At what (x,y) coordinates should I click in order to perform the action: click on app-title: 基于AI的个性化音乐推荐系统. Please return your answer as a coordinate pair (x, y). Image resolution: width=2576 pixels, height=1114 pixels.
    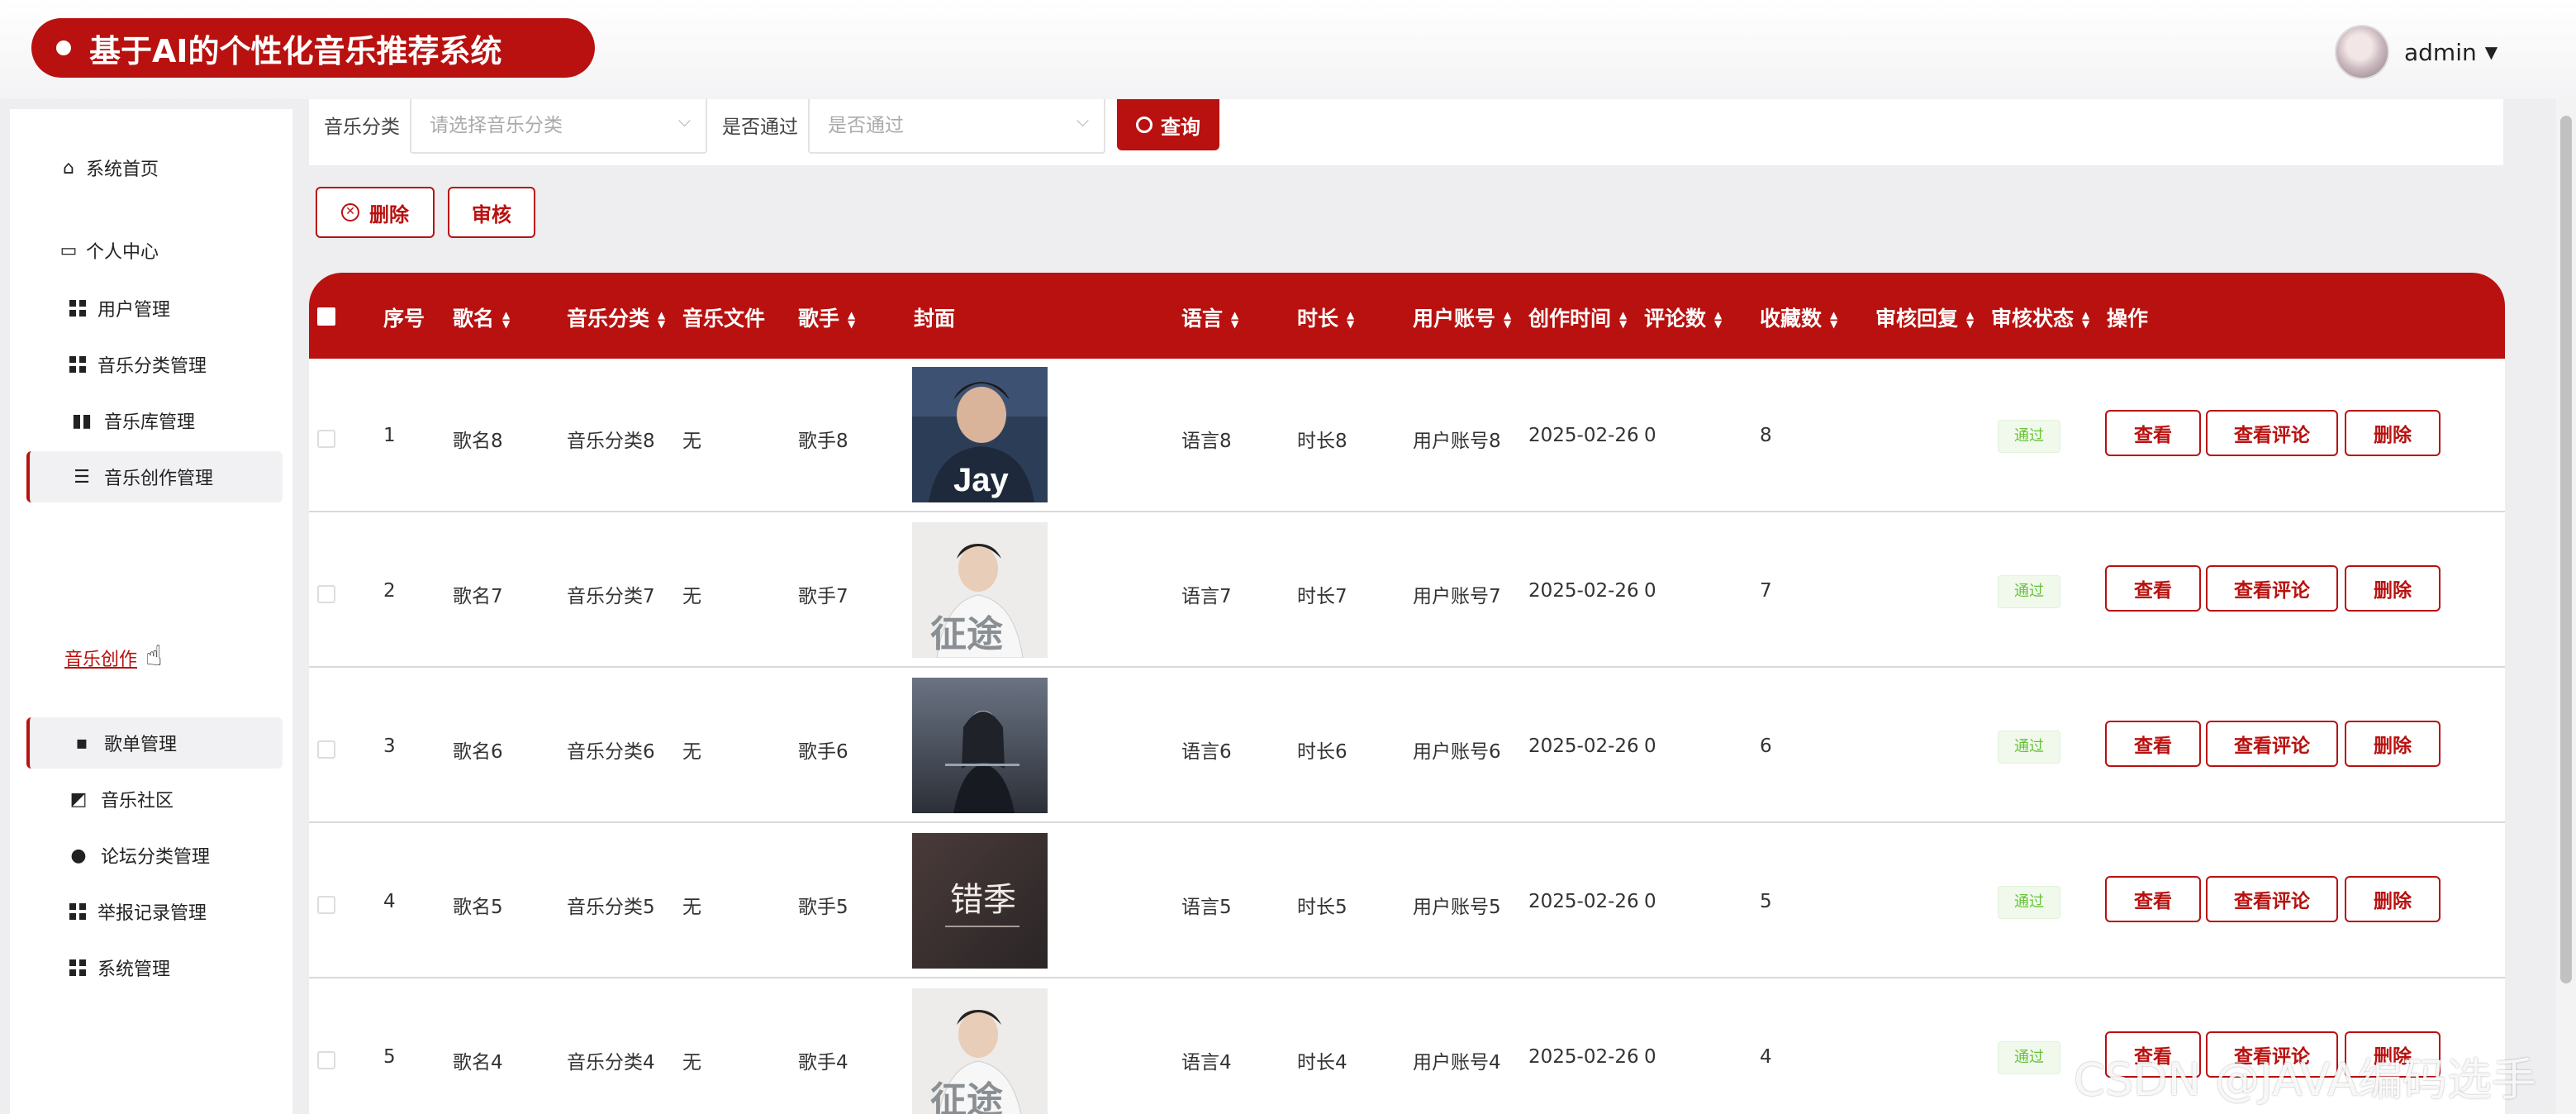
    Looking at the image, I should click on (295, 50).